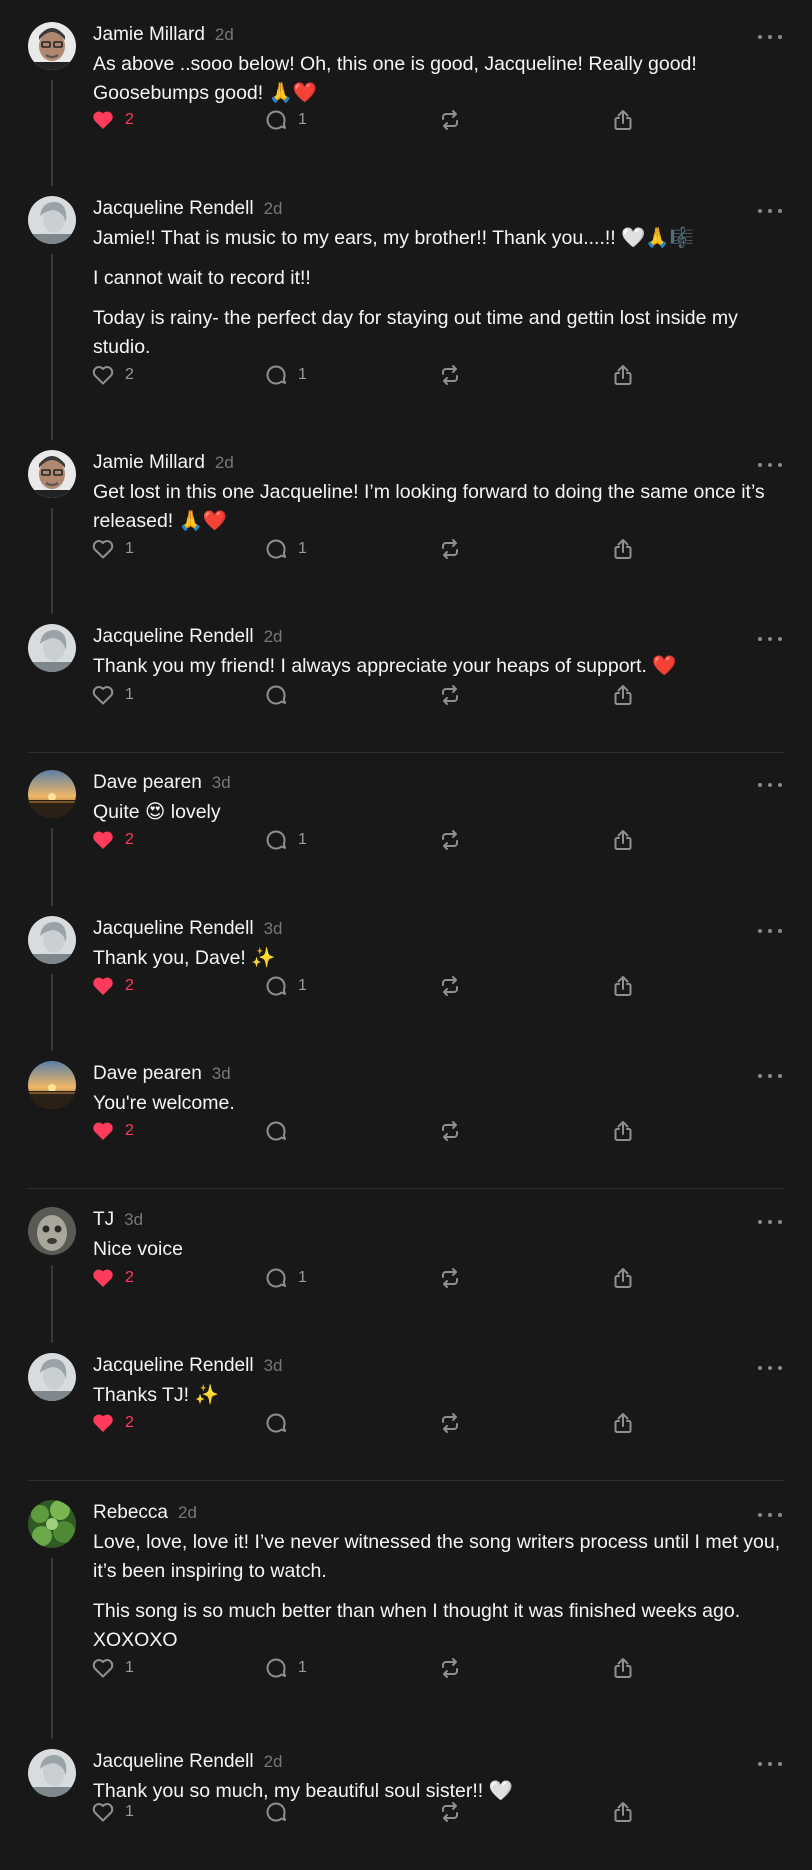  I want to click on post-timestamp: 3d, so click(221, 782).